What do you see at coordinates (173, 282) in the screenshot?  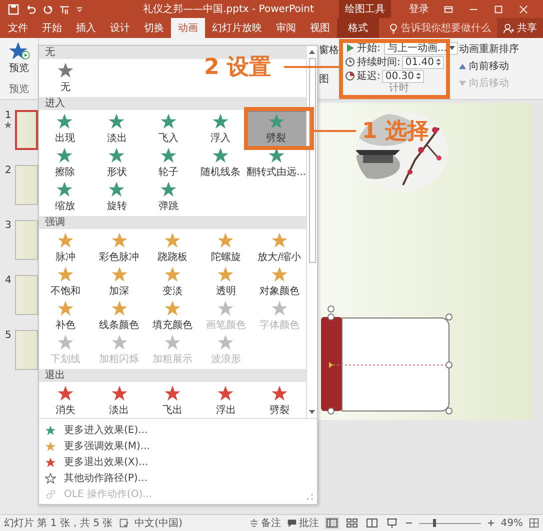 I see `effect-option: 变淡` at bounding box center [173, 282].